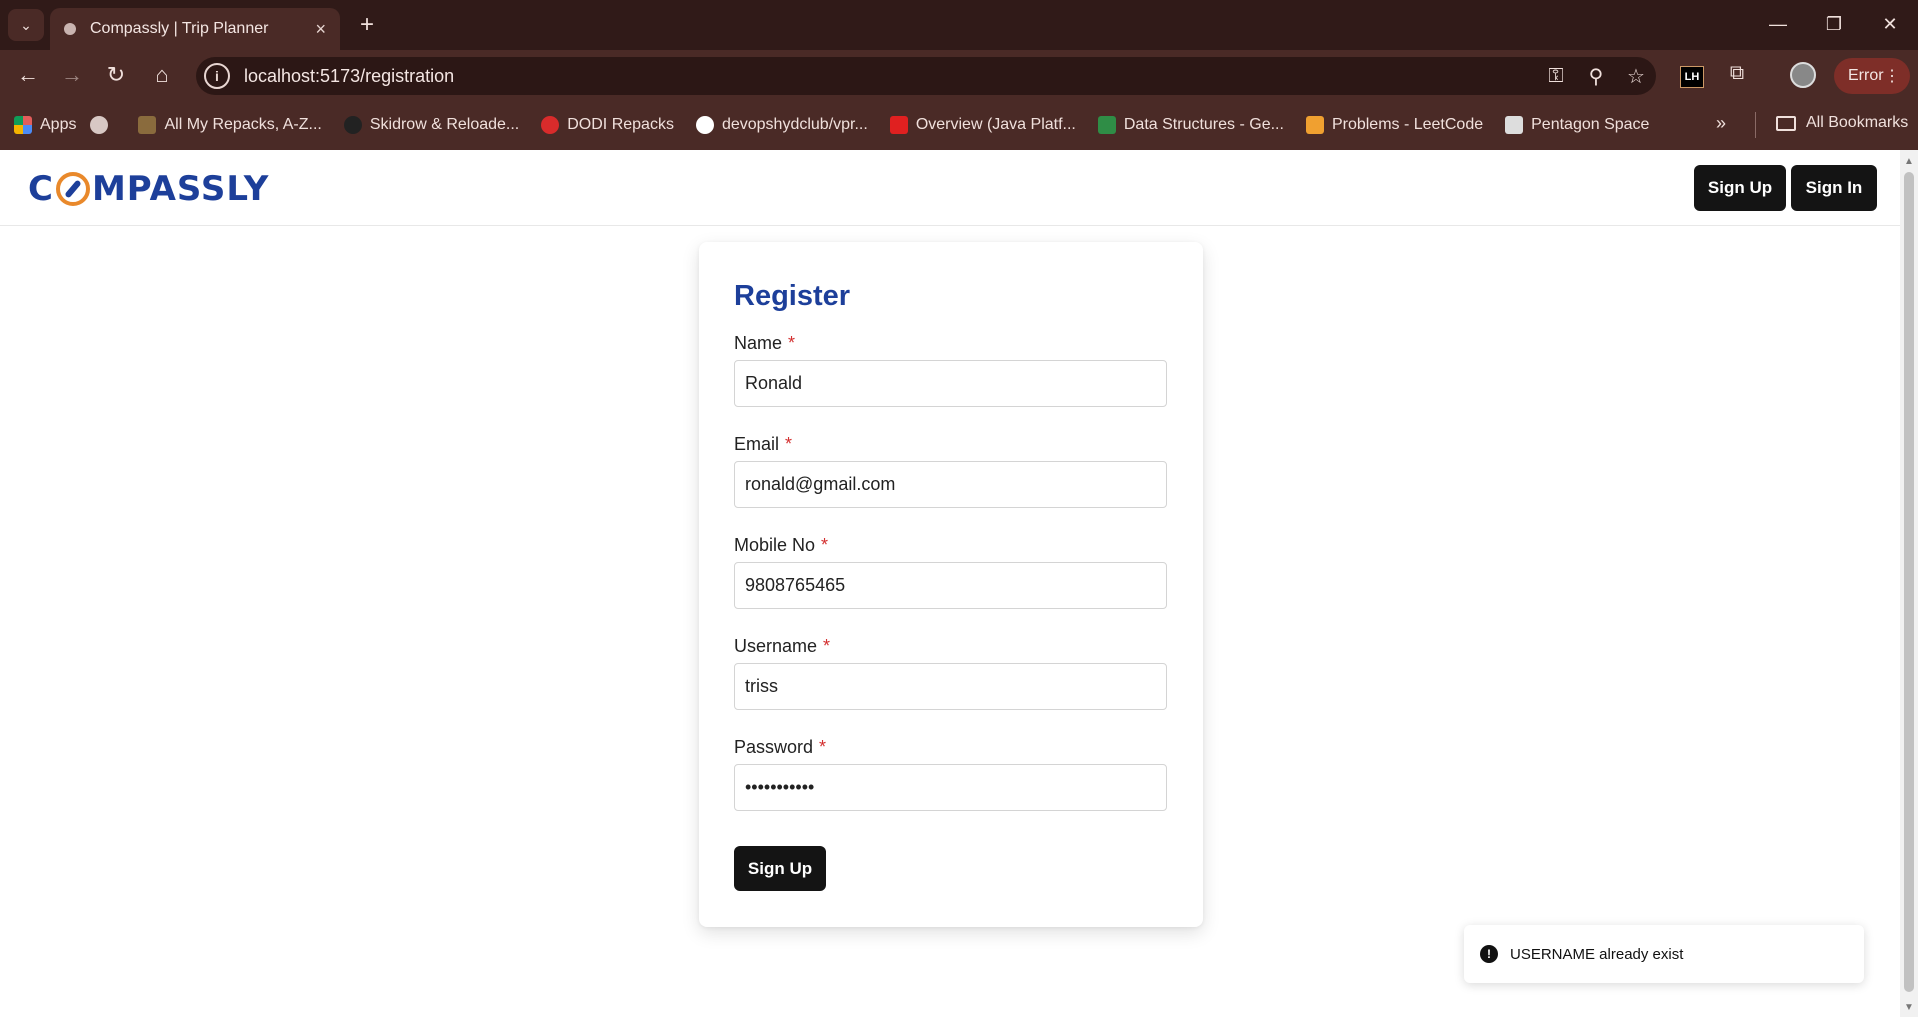 This screenshot has width=1918, height=1017. Describe the element at coordinates (1314, 125) in the screenshot. I see `leetcode-icon` at that location.